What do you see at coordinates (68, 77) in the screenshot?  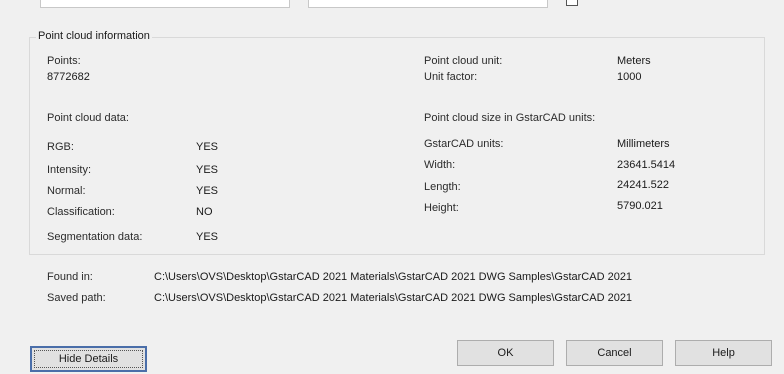 I see `points-value: 8772682` at bounding box center [68, 77].